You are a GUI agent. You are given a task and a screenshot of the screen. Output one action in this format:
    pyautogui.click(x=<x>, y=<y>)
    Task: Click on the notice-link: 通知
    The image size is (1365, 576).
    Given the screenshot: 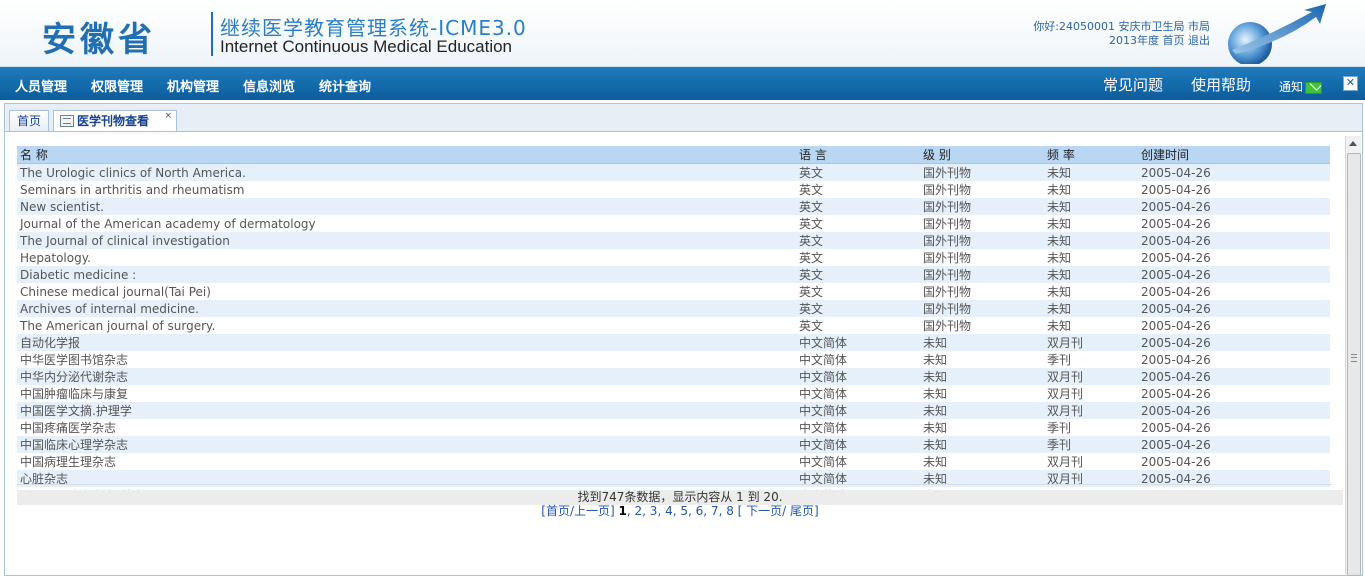 What is the action you would take?
    pyautogui.click(x=1301, y=86)
    